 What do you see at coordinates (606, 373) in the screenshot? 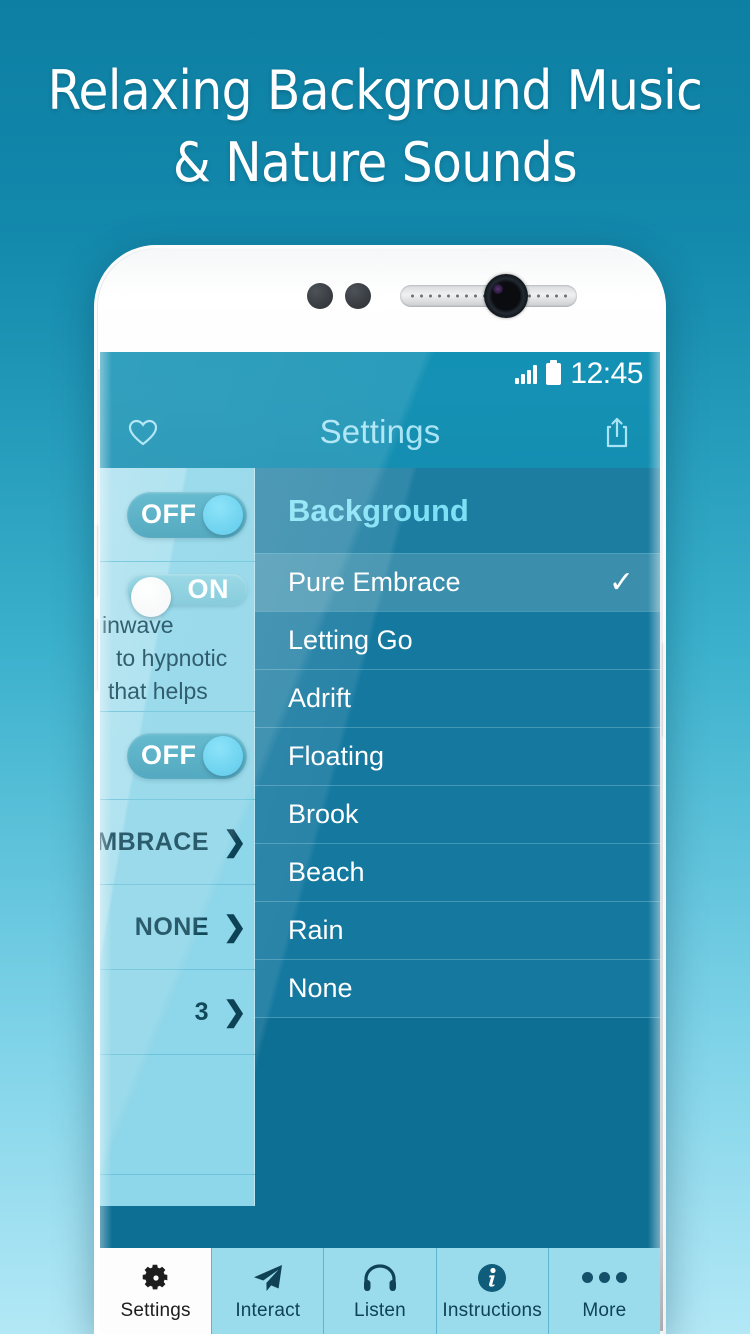
I see `status-bar-clock: 12:45` at bounding box center [606, 373].